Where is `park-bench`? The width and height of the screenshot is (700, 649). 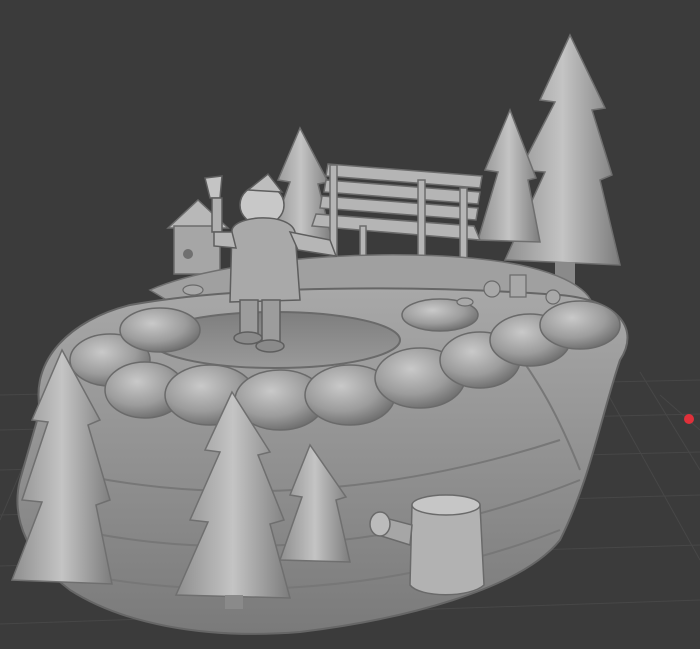
park-bench is located at coordinates (396, 216).